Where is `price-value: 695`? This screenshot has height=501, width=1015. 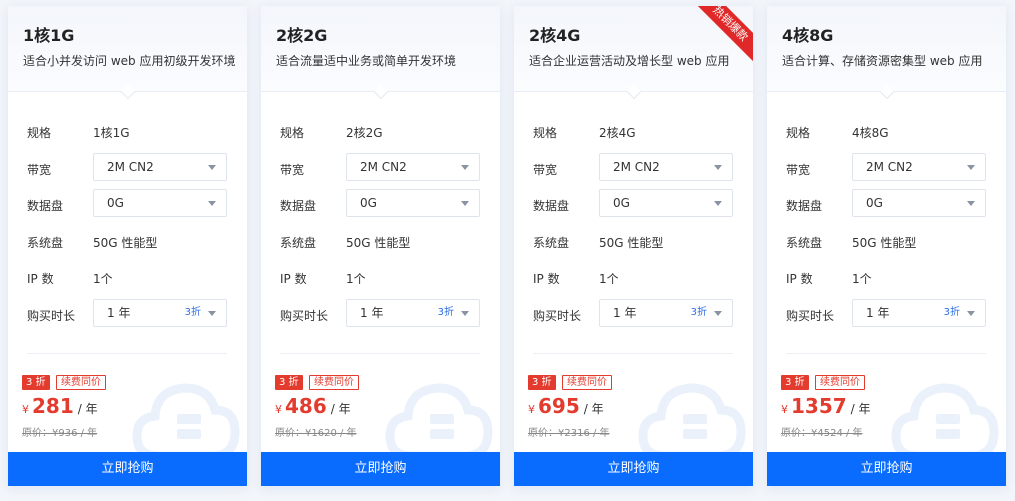
price-value: 695 is located at coordinates (559, 406).